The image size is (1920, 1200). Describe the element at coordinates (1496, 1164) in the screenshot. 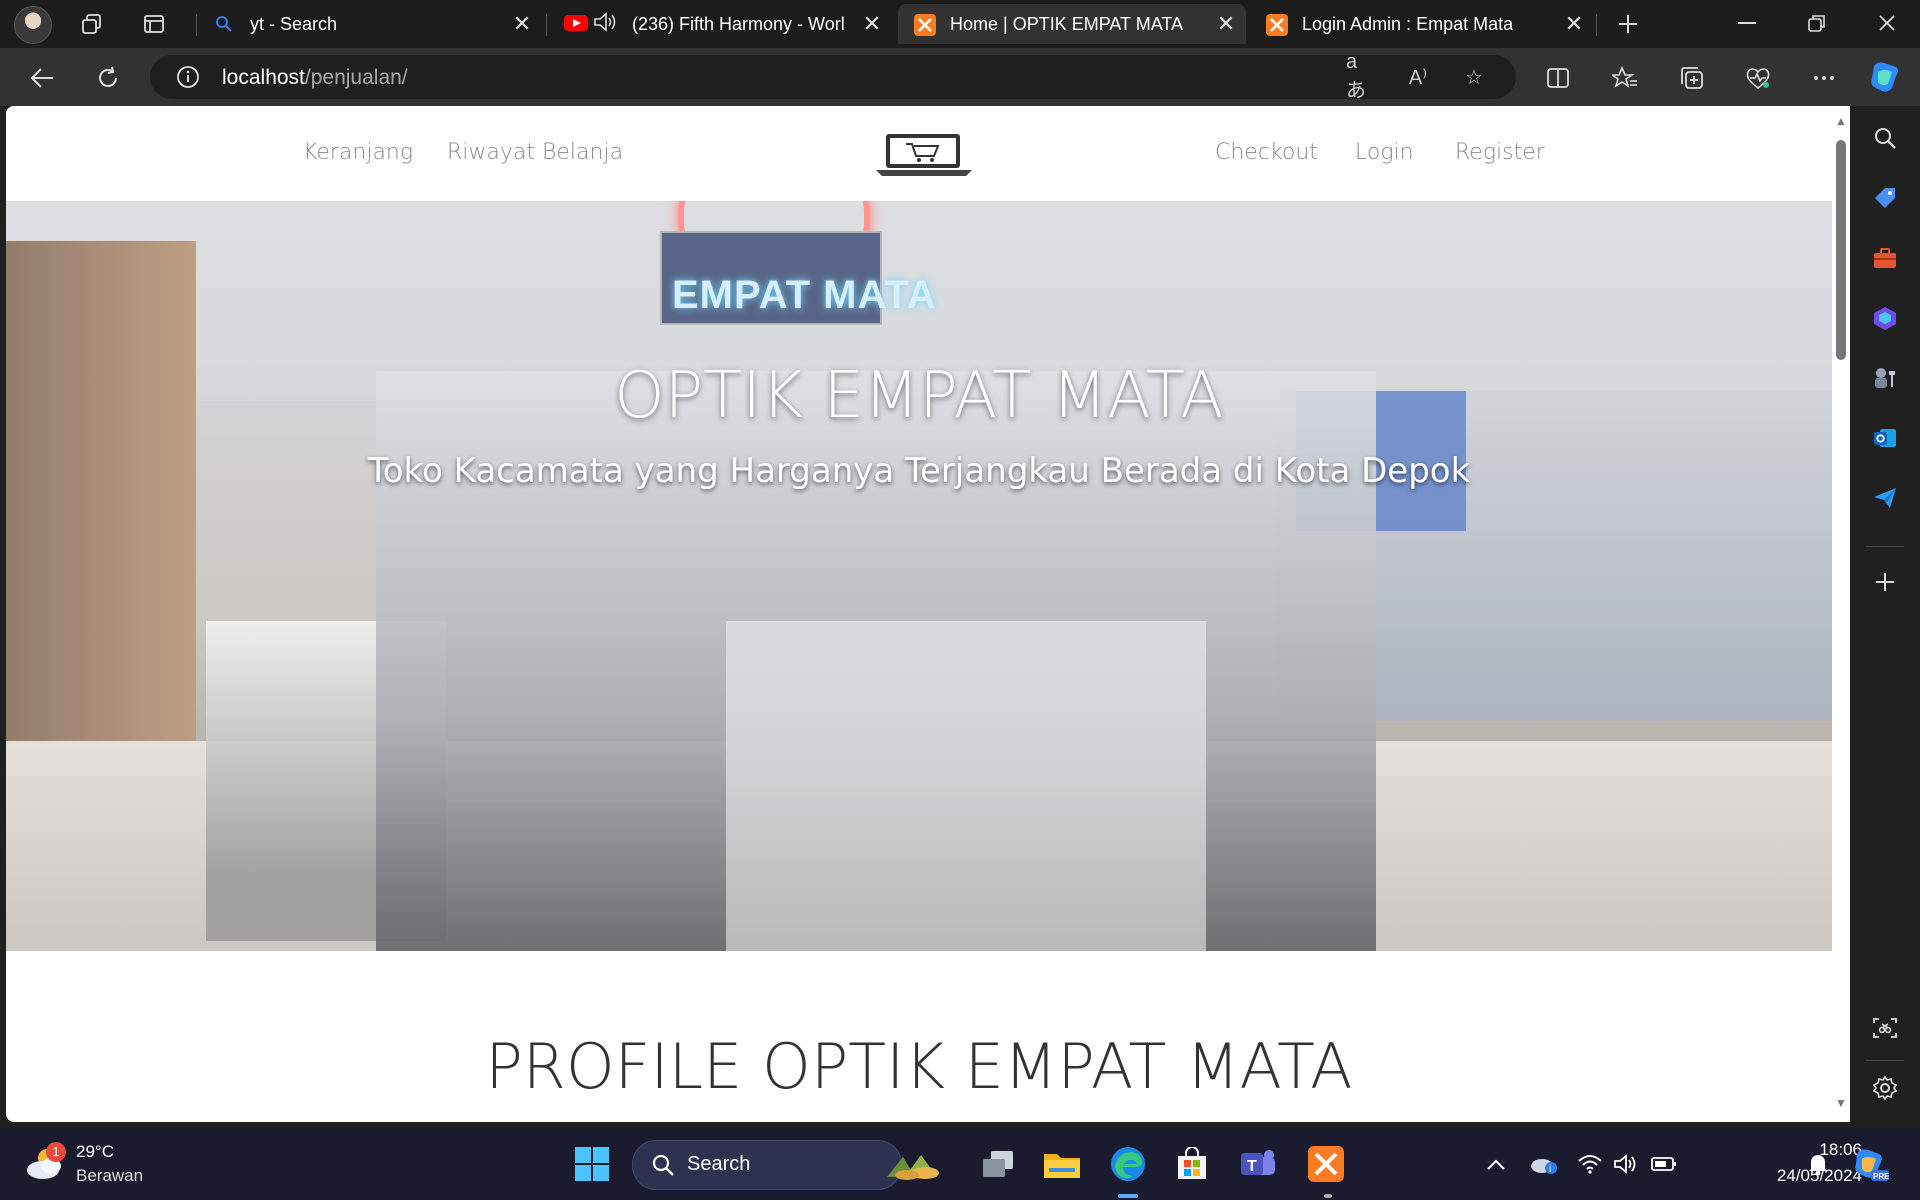

I see `show-hidden-icons-icon` at that location.